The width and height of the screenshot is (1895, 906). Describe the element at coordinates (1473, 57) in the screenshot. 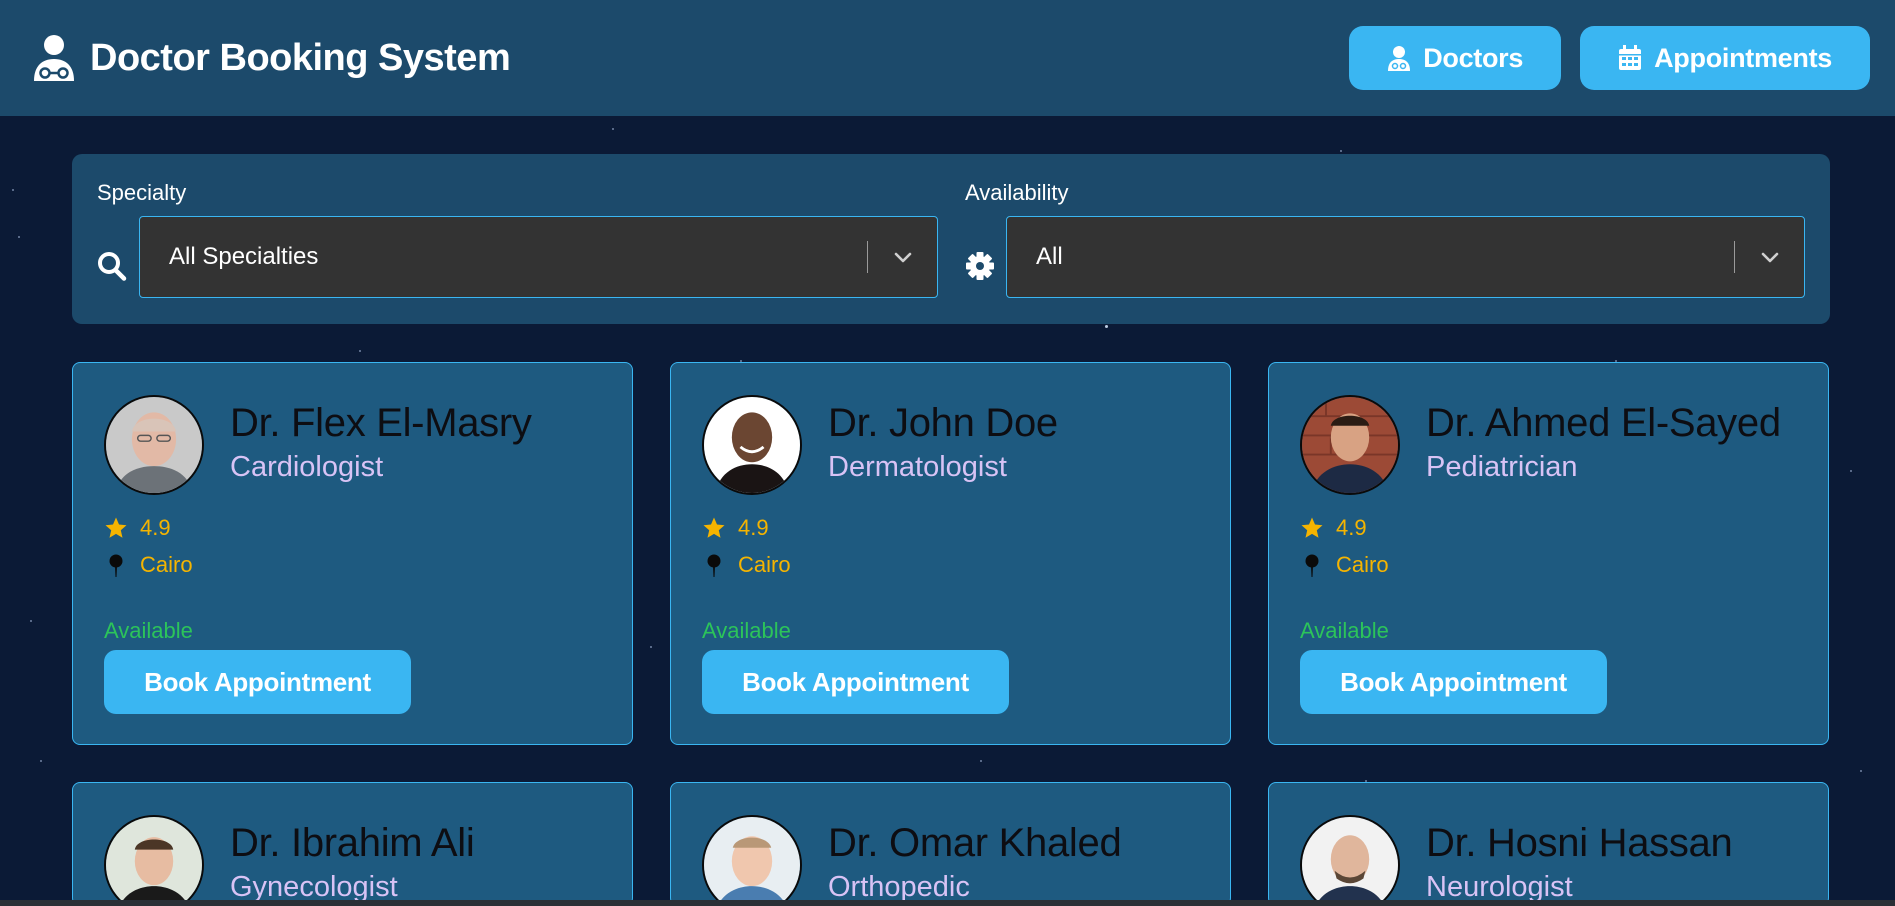

I see `doctors-nav-label: Doctors` at that location.